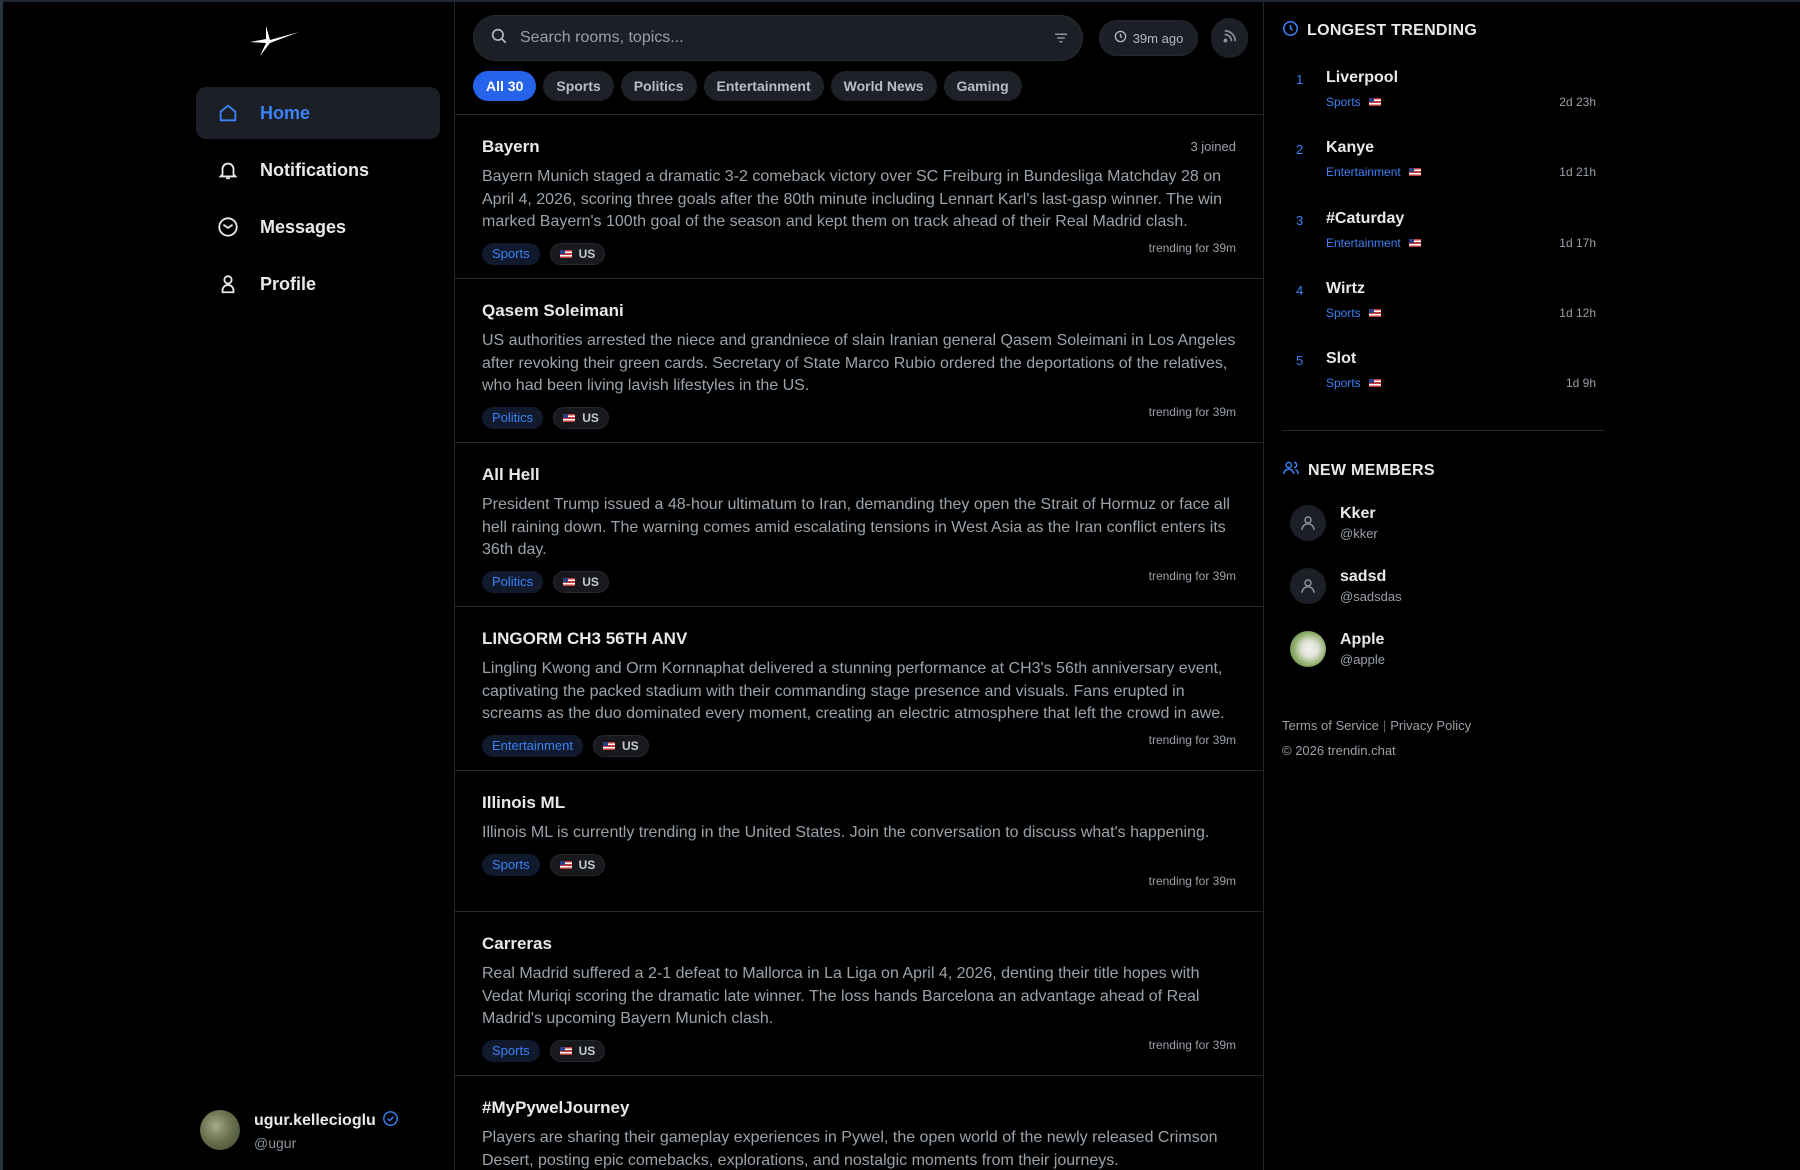 This screenshot has height=1170, width=1800. I want to click on post-title: Carreras, so click(517, 943).